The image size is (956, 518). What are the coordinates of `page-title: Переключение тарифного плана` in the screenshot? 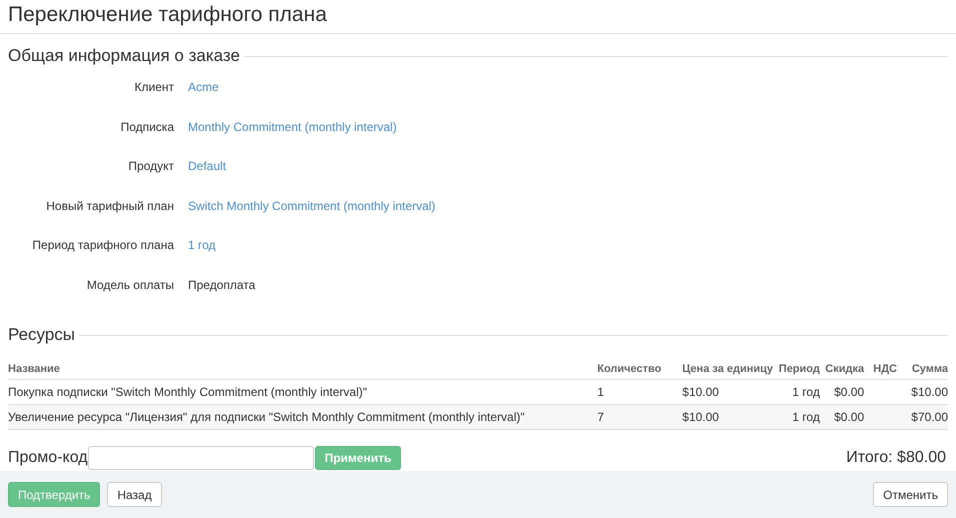 It's located at (478, 17).